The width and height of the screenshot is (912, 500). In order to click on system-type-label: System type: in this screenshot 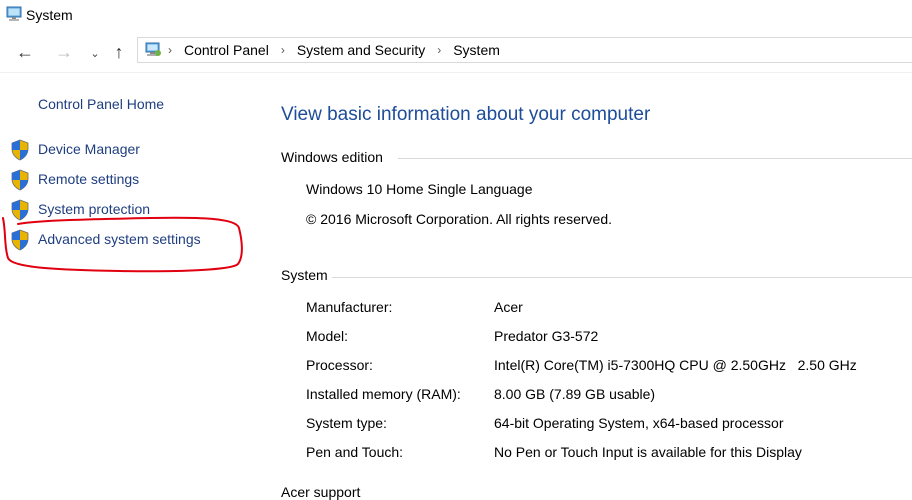, I will do `click(346, 423)`.